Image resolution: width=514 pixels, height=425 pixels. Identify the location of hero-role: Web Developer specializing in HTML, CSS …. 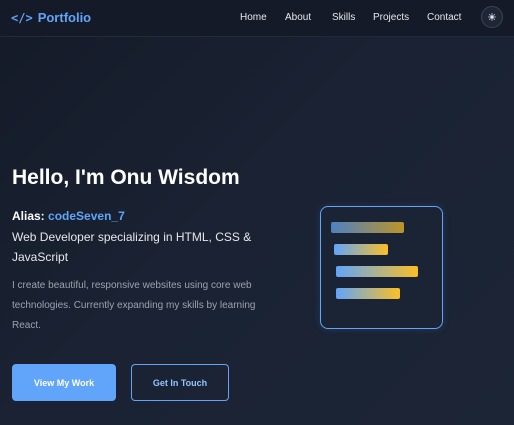
(132, 247).